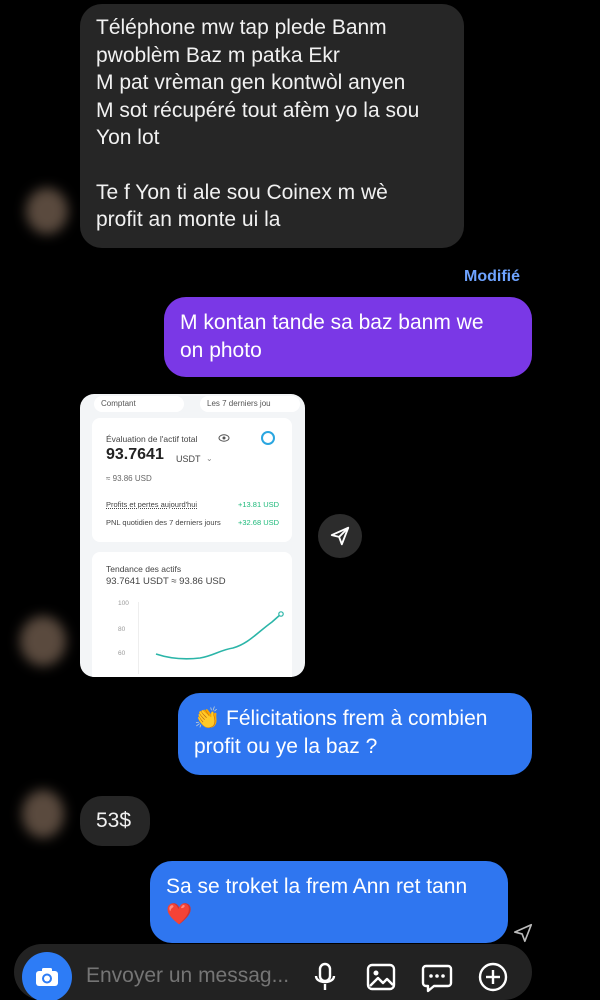  I want to click on message-line: profit ou ye la baz ?, so click(286, 746).